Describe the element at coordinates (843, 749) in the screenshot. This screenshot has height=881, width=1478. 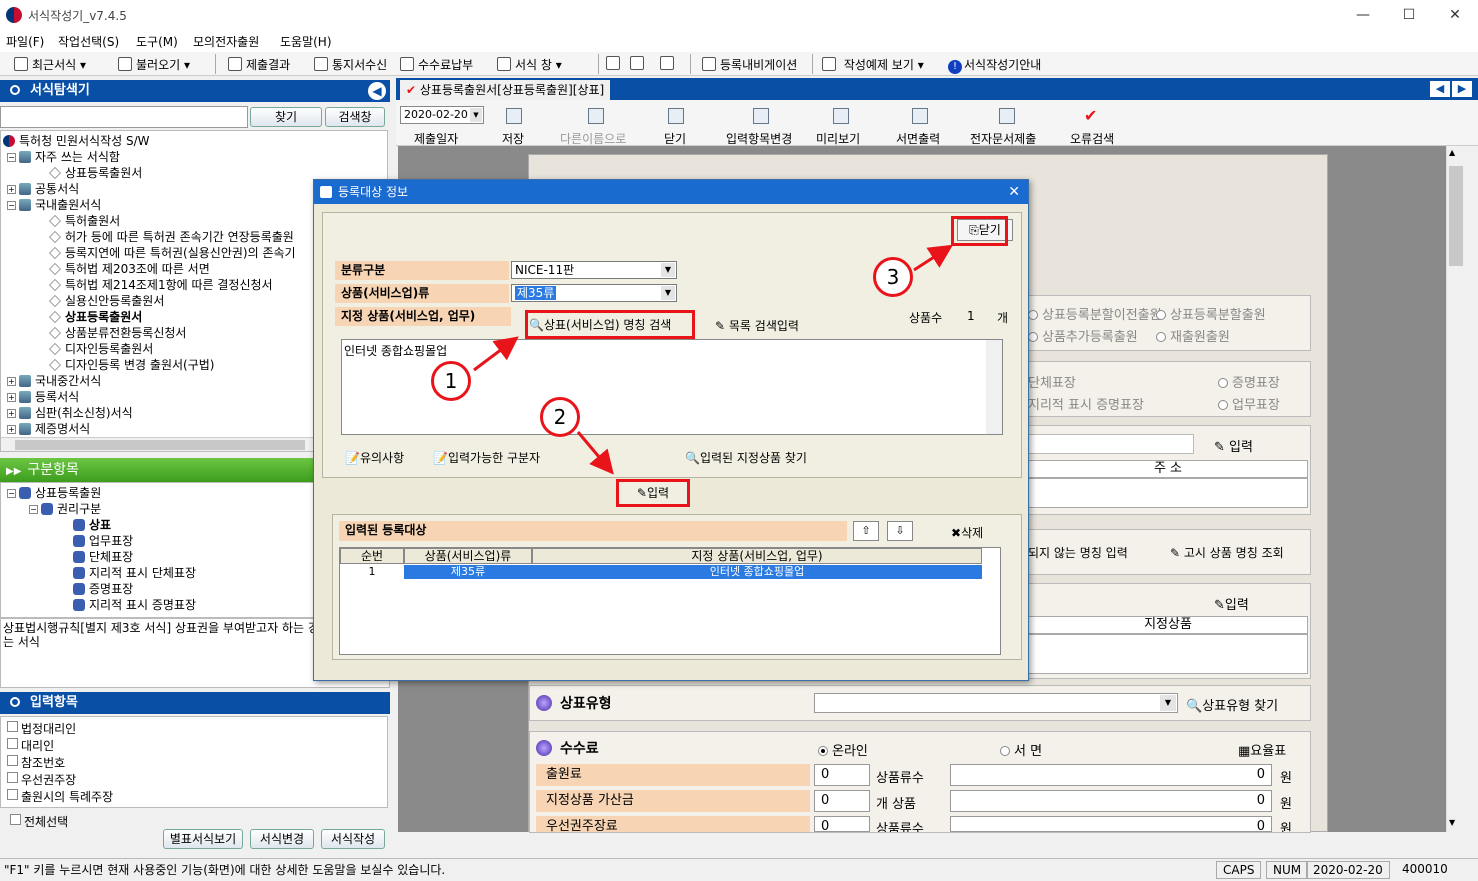
I see `online-radio: 온라인` at that location.